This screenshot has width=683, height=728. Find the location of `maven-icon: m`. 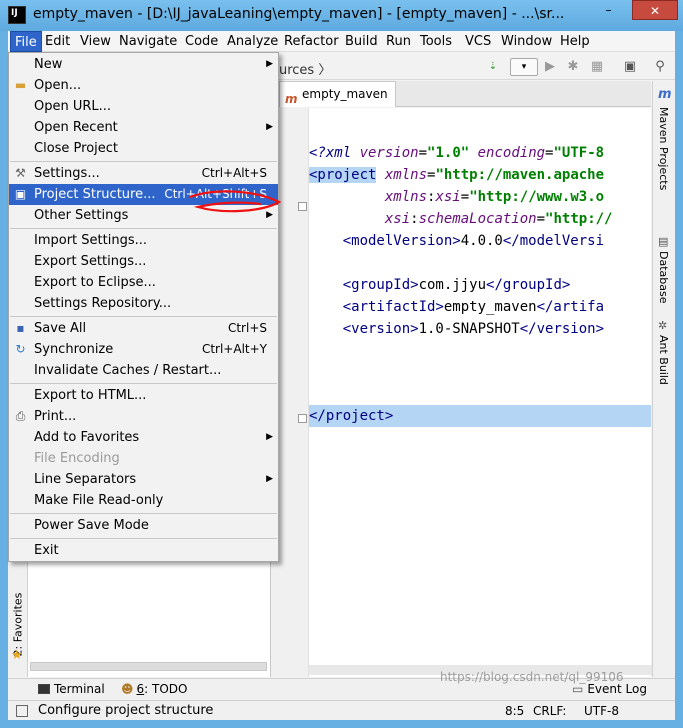

maven-icon: m is located at coordinates (665, 94).